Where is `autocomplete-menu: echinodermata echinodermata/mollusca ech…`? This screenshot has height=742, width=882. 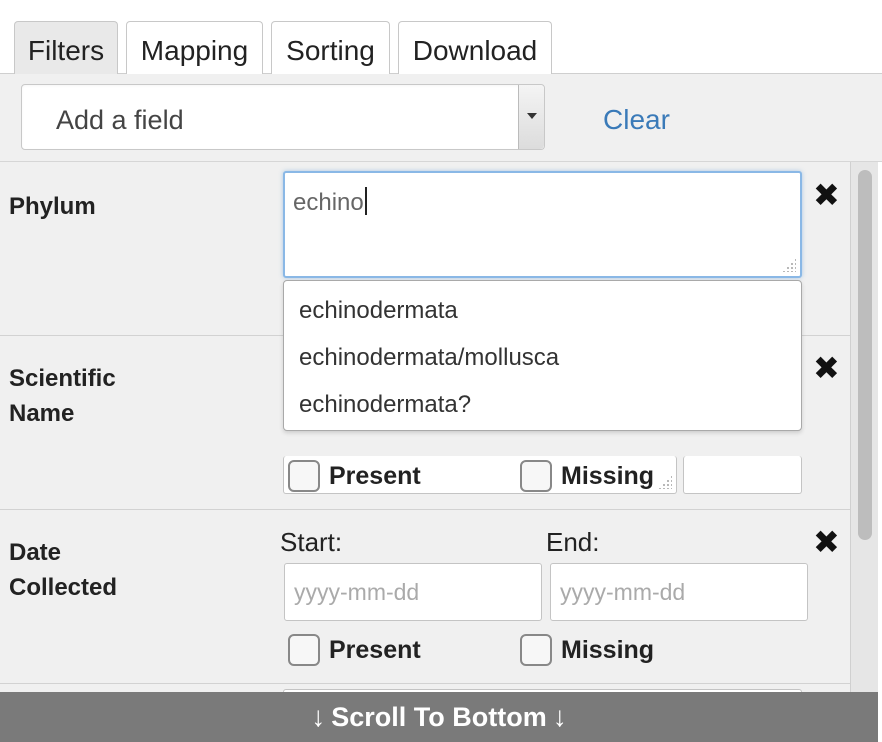 autocomplete-menu: echinodermata echinodermata/mollusca ech… is located at coordinates (542, 355).